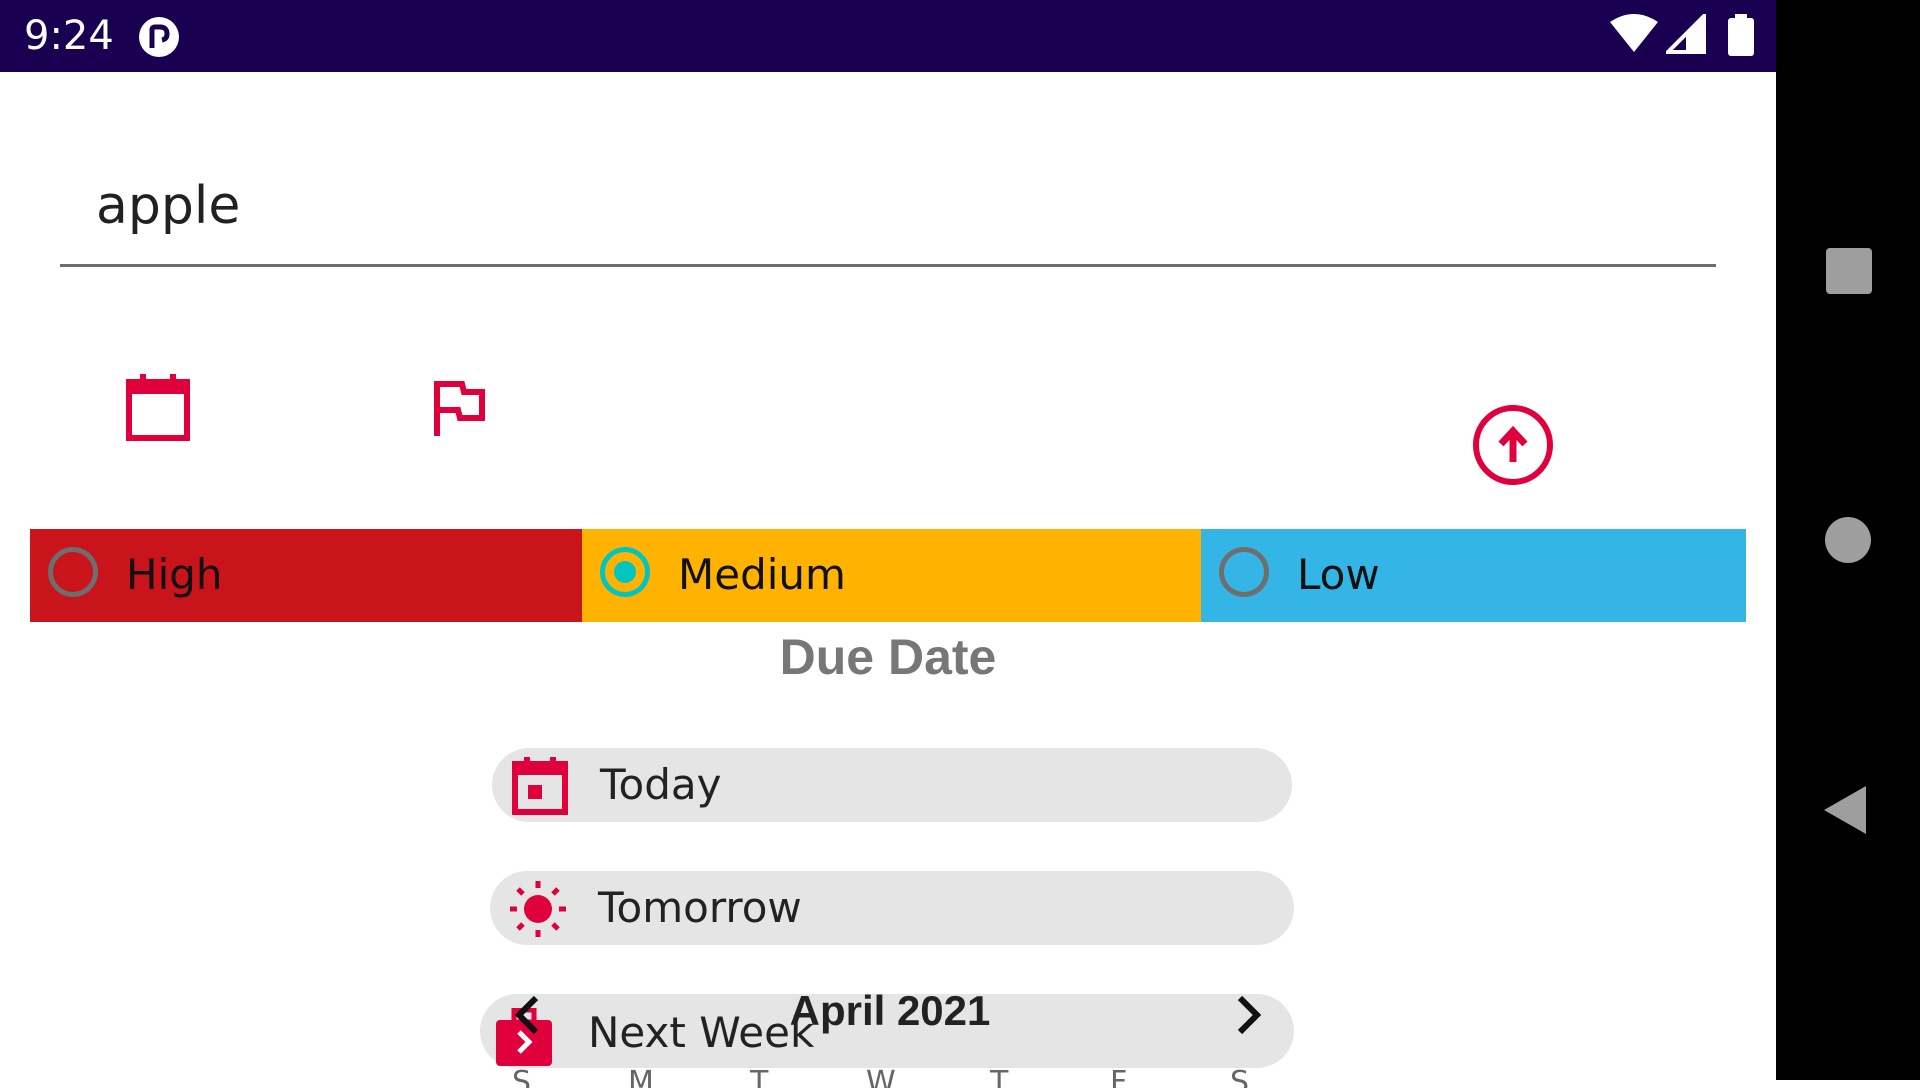 This screenshot has width=1920, height=1088. I want to click on recents-square-icon, so click(1848, 270).